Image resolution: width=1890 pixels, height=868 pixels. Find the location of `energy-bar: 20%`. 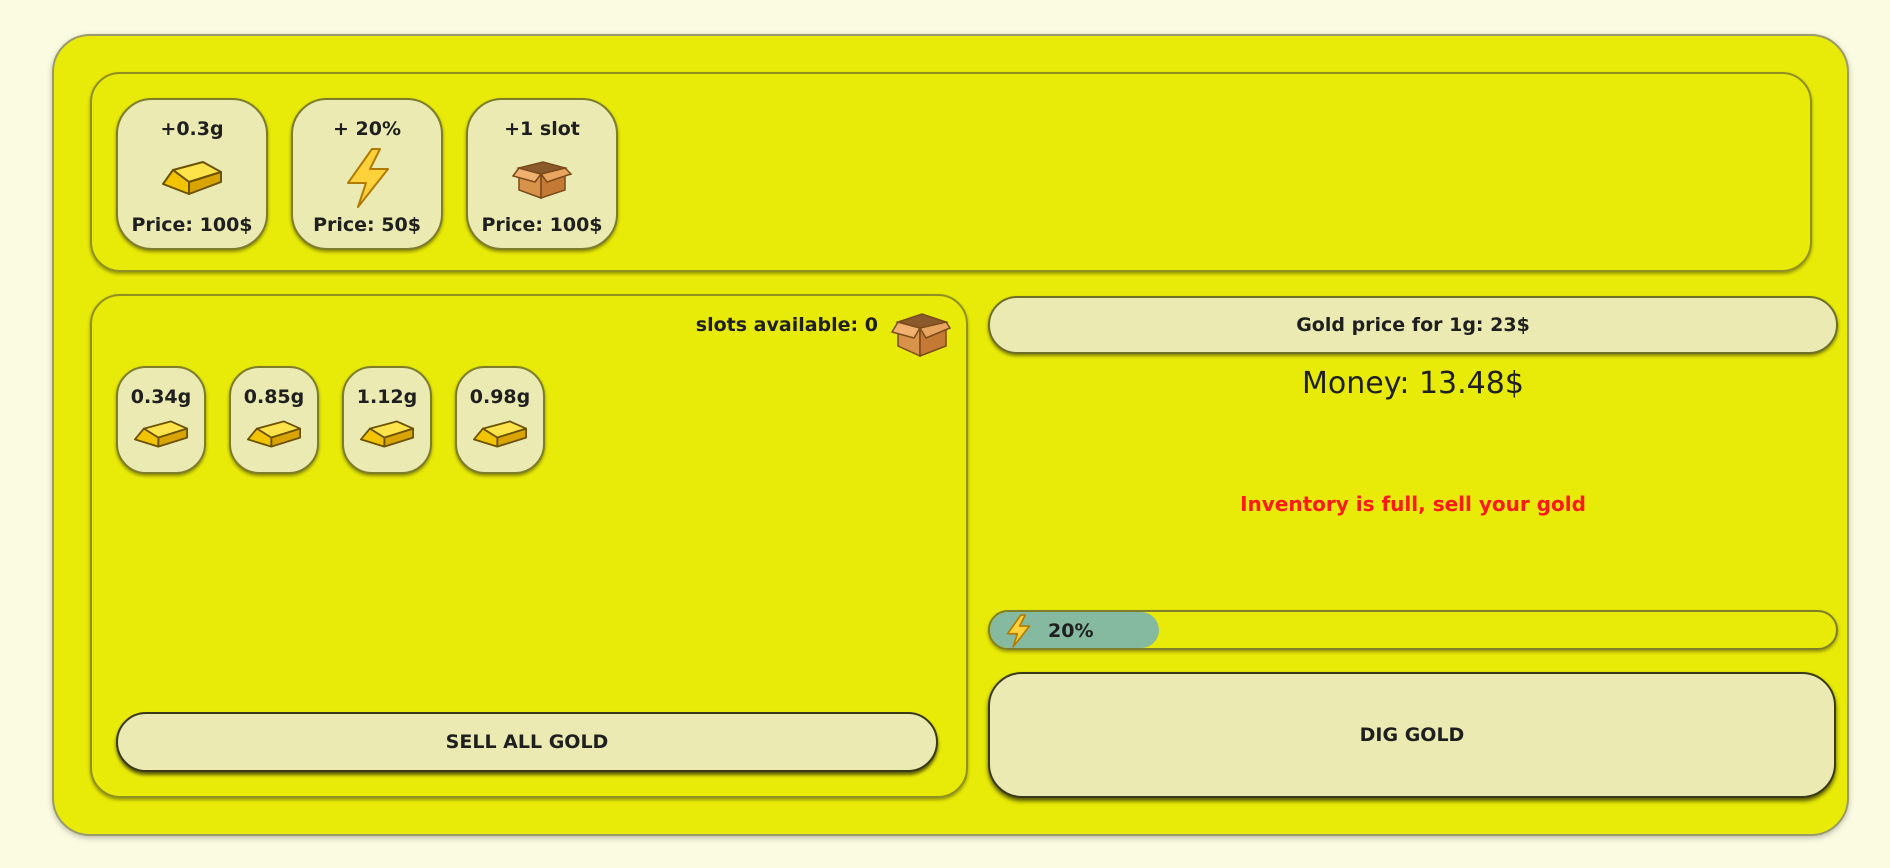

energy-bar: 20% is located at coordinates (1413, 630).